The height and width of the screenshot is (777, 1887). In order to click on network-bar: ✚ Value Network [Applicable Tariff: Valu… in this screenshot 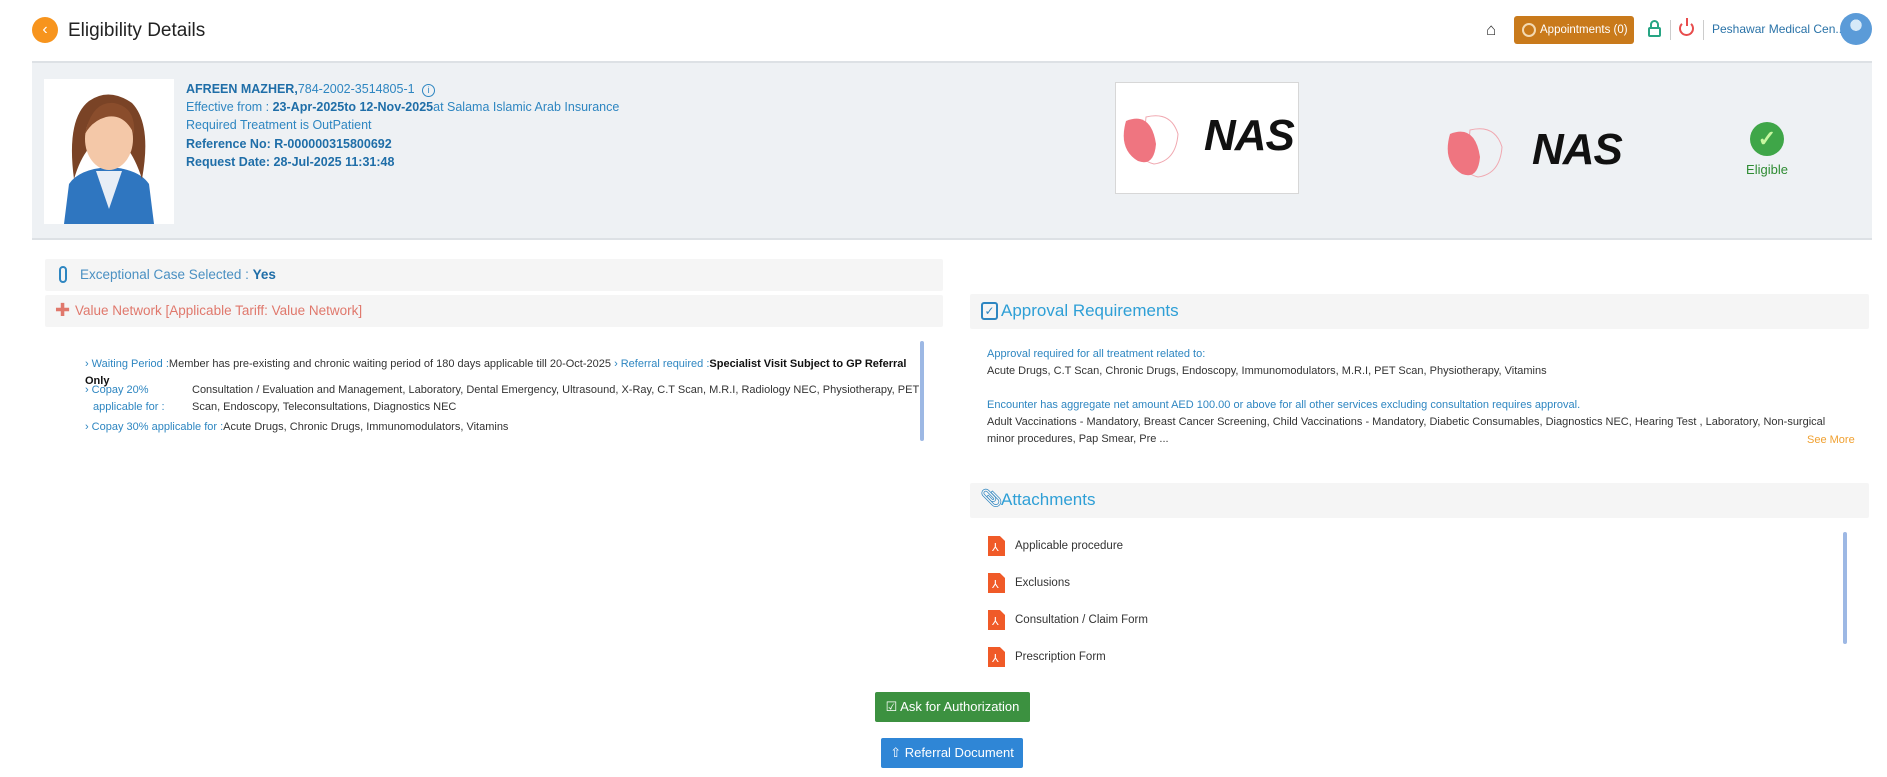, I will do `click(494, 311)`.